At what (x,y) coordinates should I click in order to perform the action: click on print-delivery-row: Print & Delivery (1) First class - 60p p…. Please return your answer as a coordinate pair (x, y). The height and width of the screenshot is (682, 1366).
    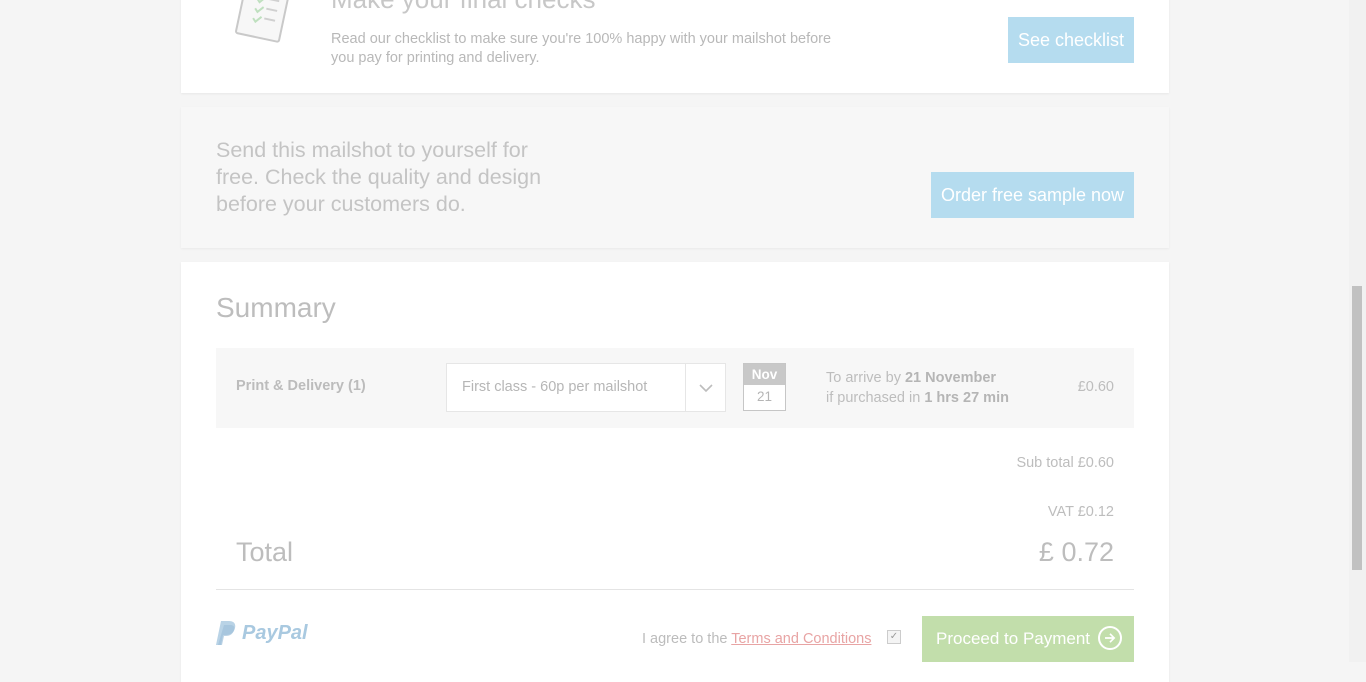
    Looking at the image, I should click on (675, 388).